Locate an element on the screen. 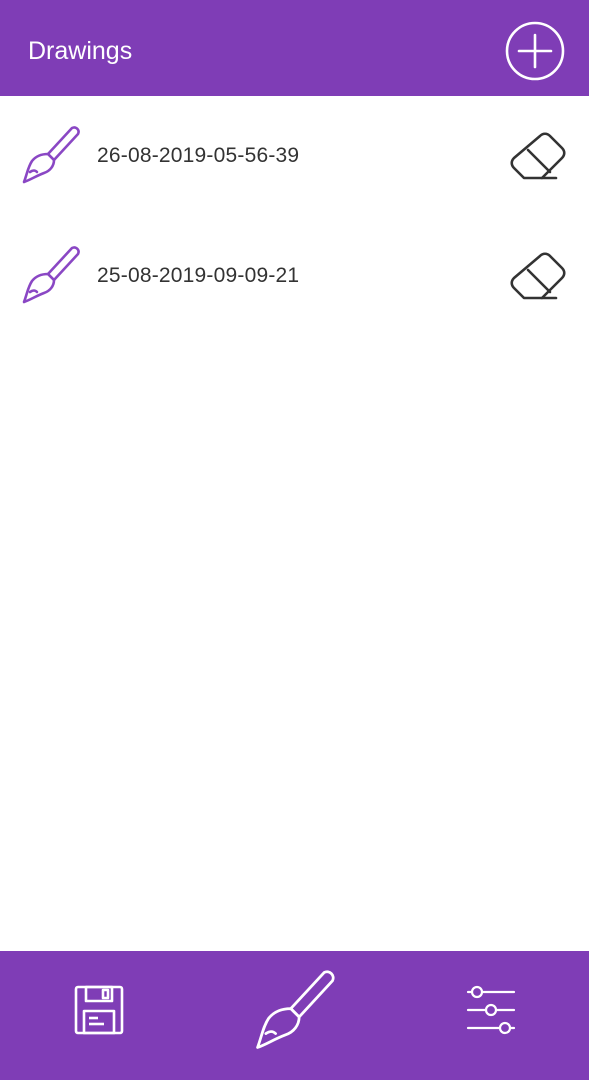  sliders-icon is located at coordinates (491, 1010).